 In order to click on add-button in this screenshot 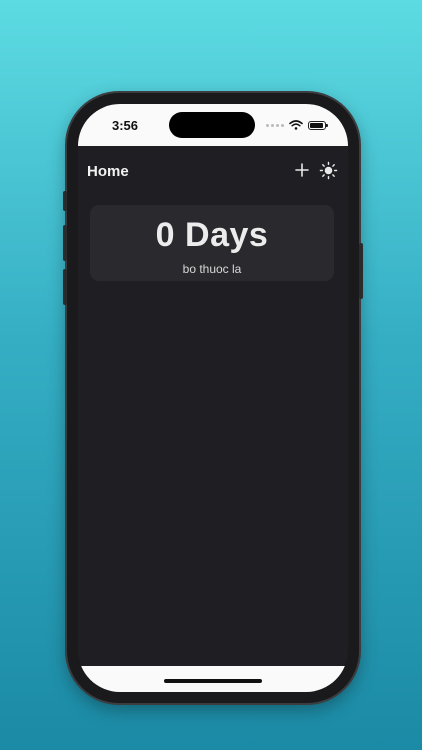, I will do `click(302, 170)`.